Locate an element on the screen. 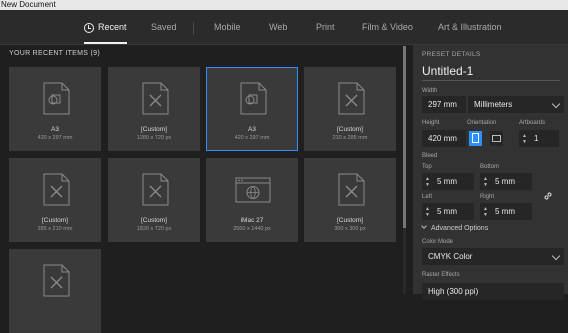 This screenshot has width=568, height=333. bleed-left-value: 5 mm is located at coordinates (447, 211).